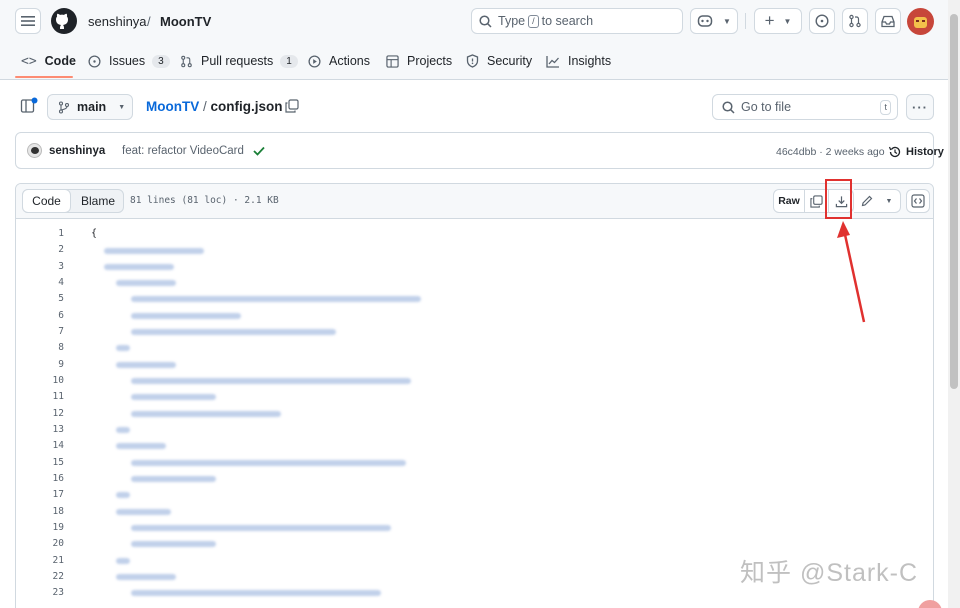  Describe the element at coordinates (58, 576) in the screenshot. I see `line-number: 22` at that location.